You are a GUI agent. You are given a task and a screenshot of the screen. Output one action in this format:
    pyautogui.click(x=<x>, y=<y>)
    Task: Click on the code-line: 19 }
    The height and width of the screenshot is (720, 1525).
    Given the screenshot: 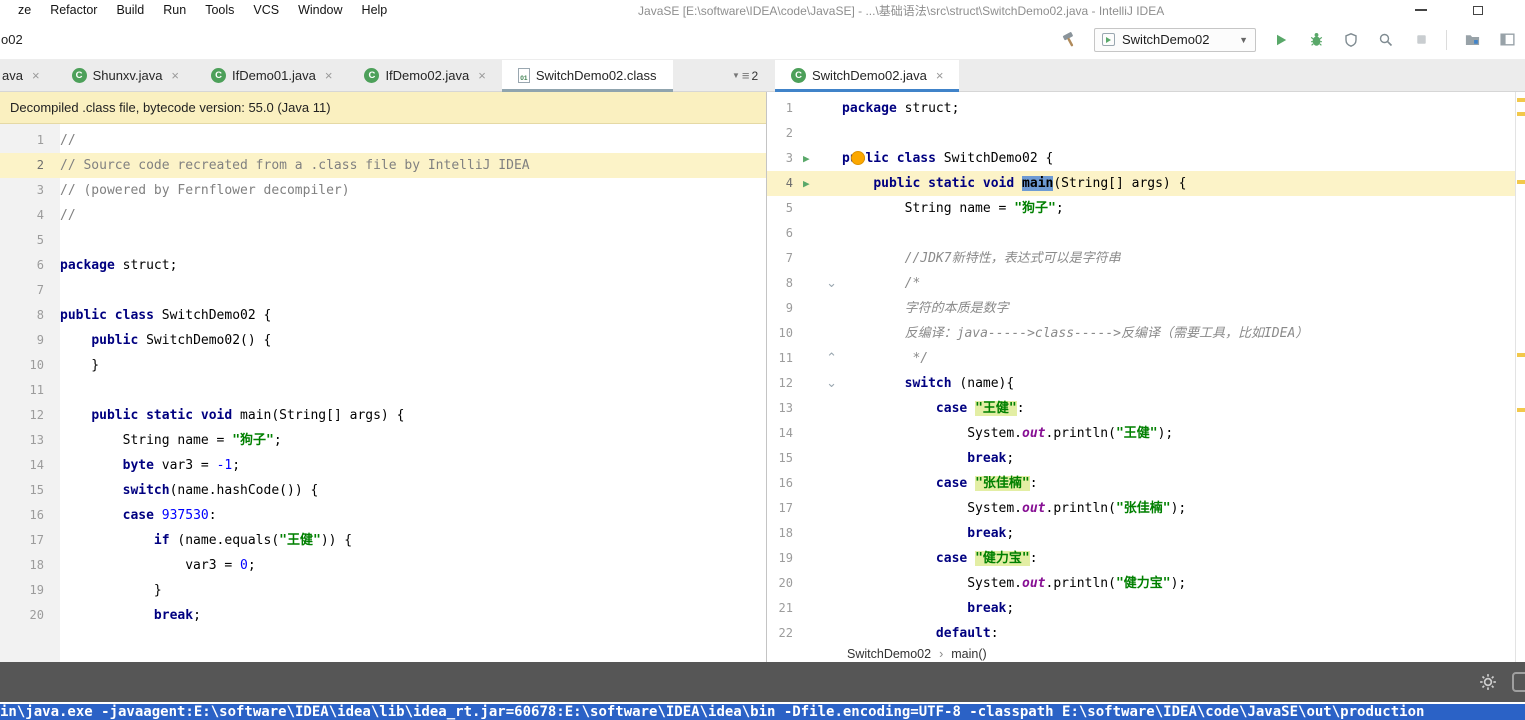 What is the action you would take?
    pyautogui.click(x=383, y=590)
    